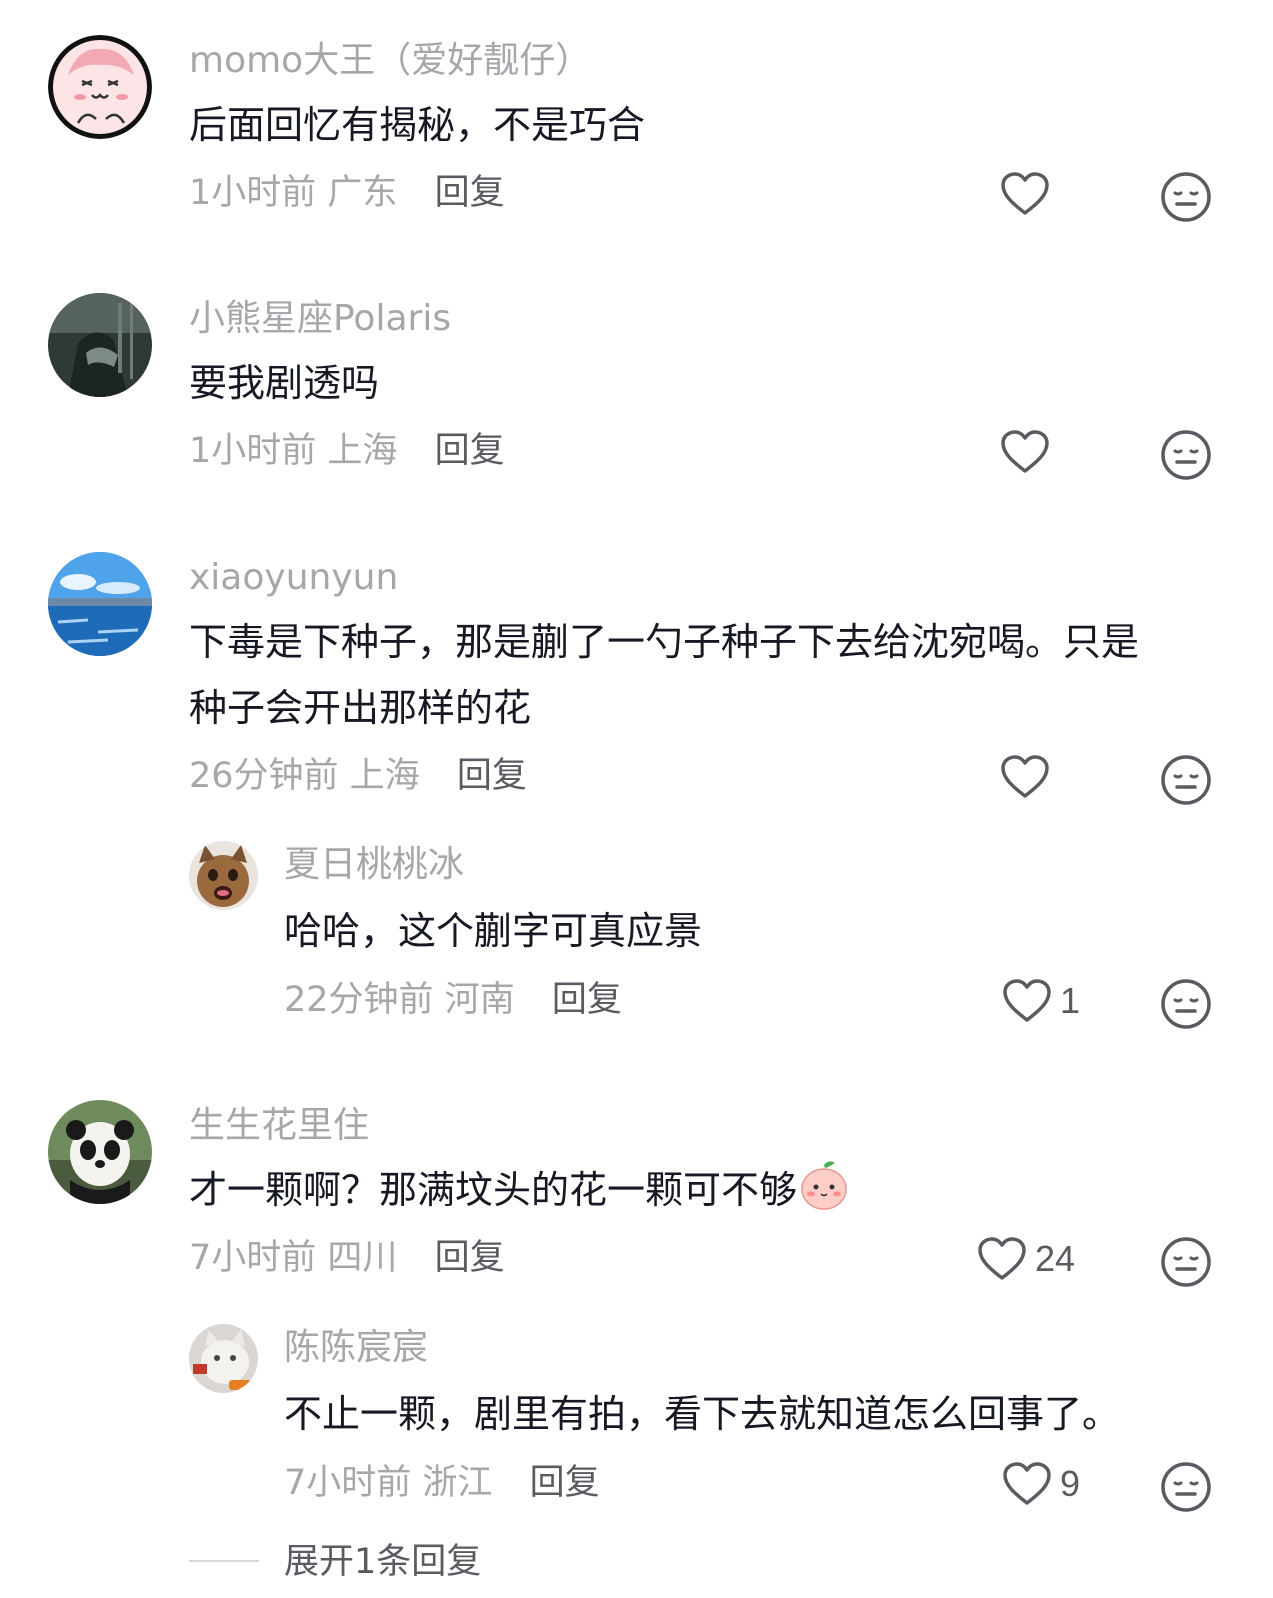 Image resolution: width=1273 pixels, height=1598 pixels. I want to click on username: 夏日桃桃冰, so click(374, 865).